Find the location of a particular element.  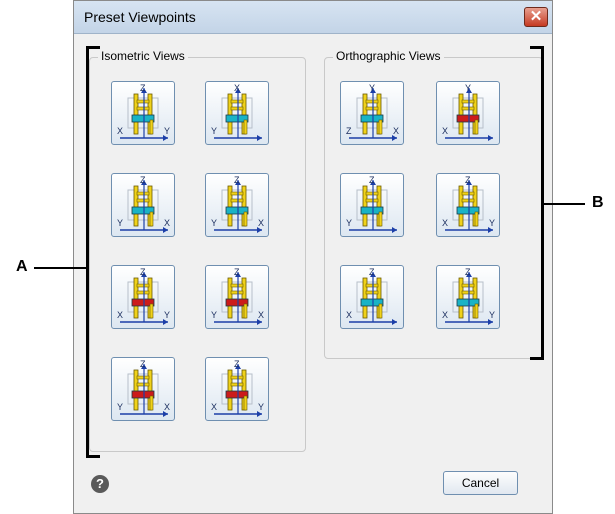

iso-view-3-button: Z Y X is located at coordinates (143, 205).